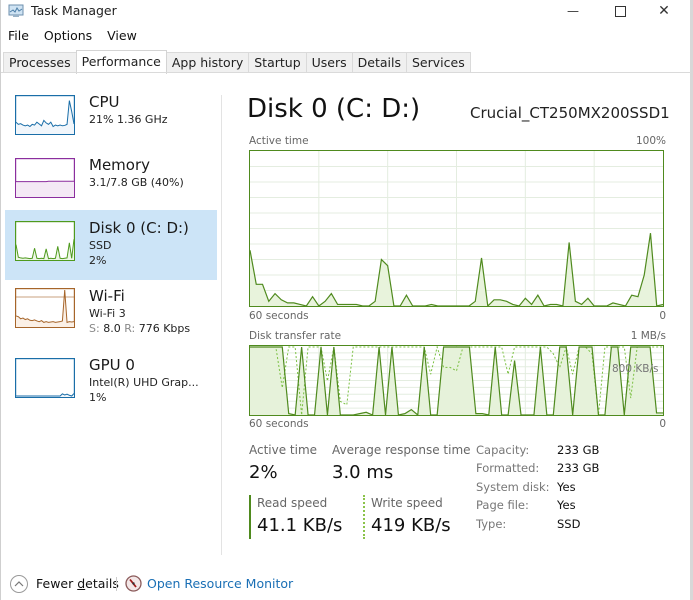  What do you see at coordinates (456, 380) in the screenshot?
I see `transfer-rate-chart` at bounding box center [456, 380].